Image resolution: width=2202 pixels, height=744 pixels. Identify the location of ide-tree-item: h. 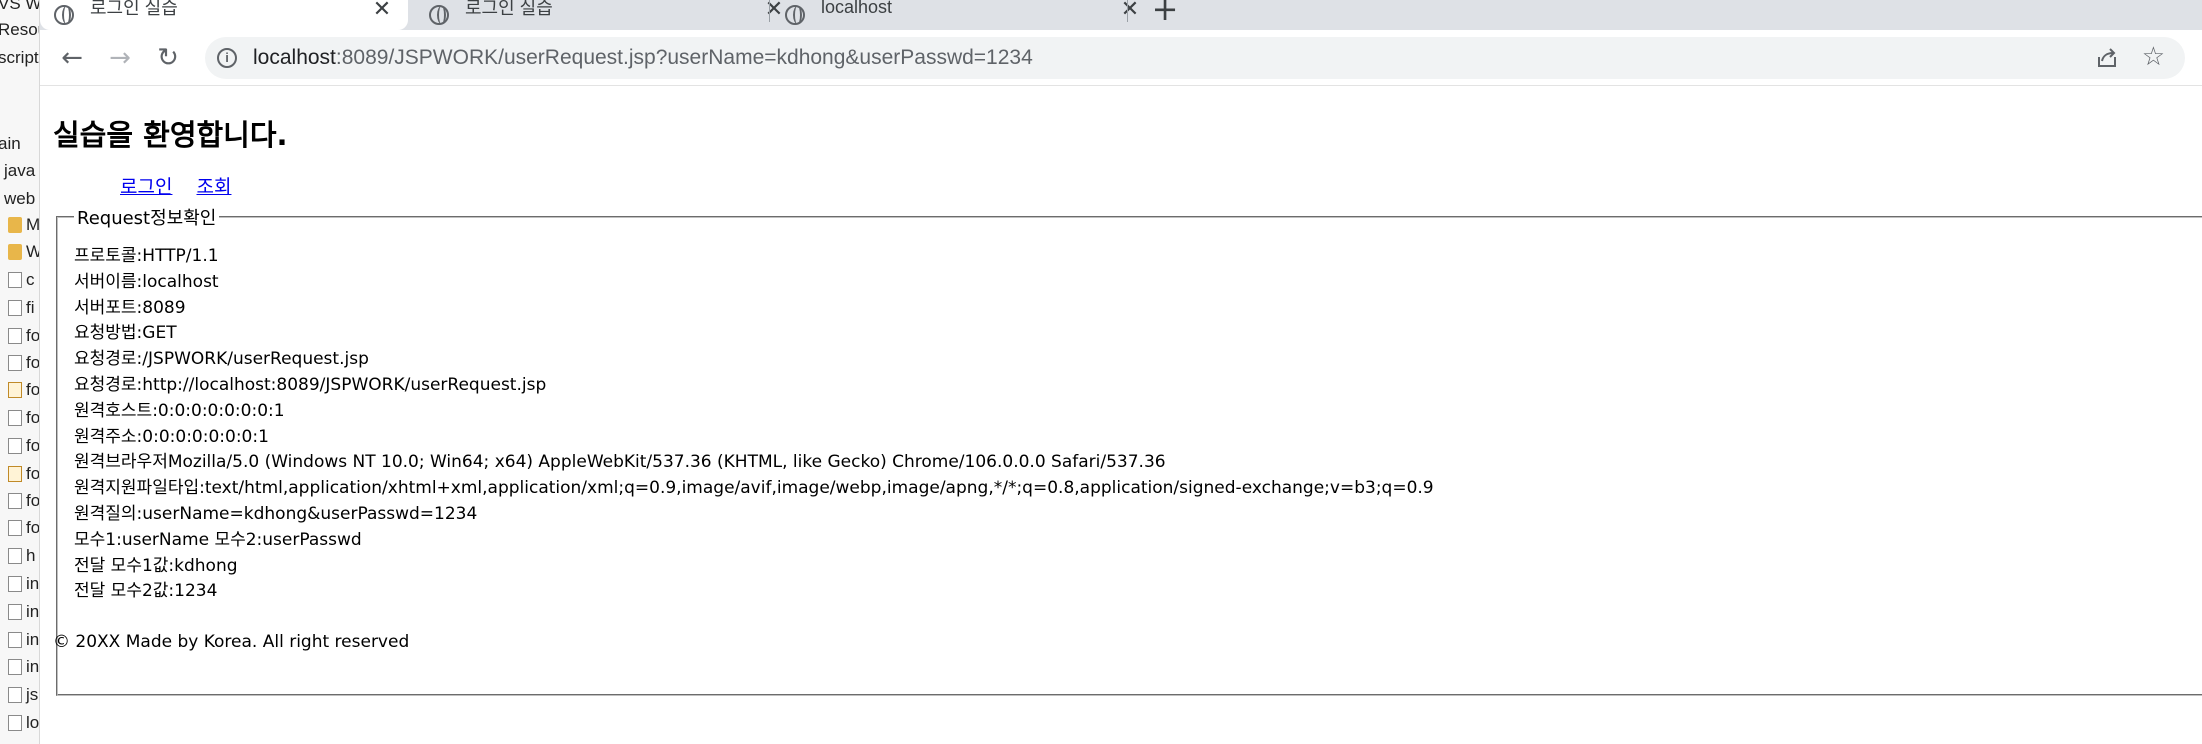
(21, 558).